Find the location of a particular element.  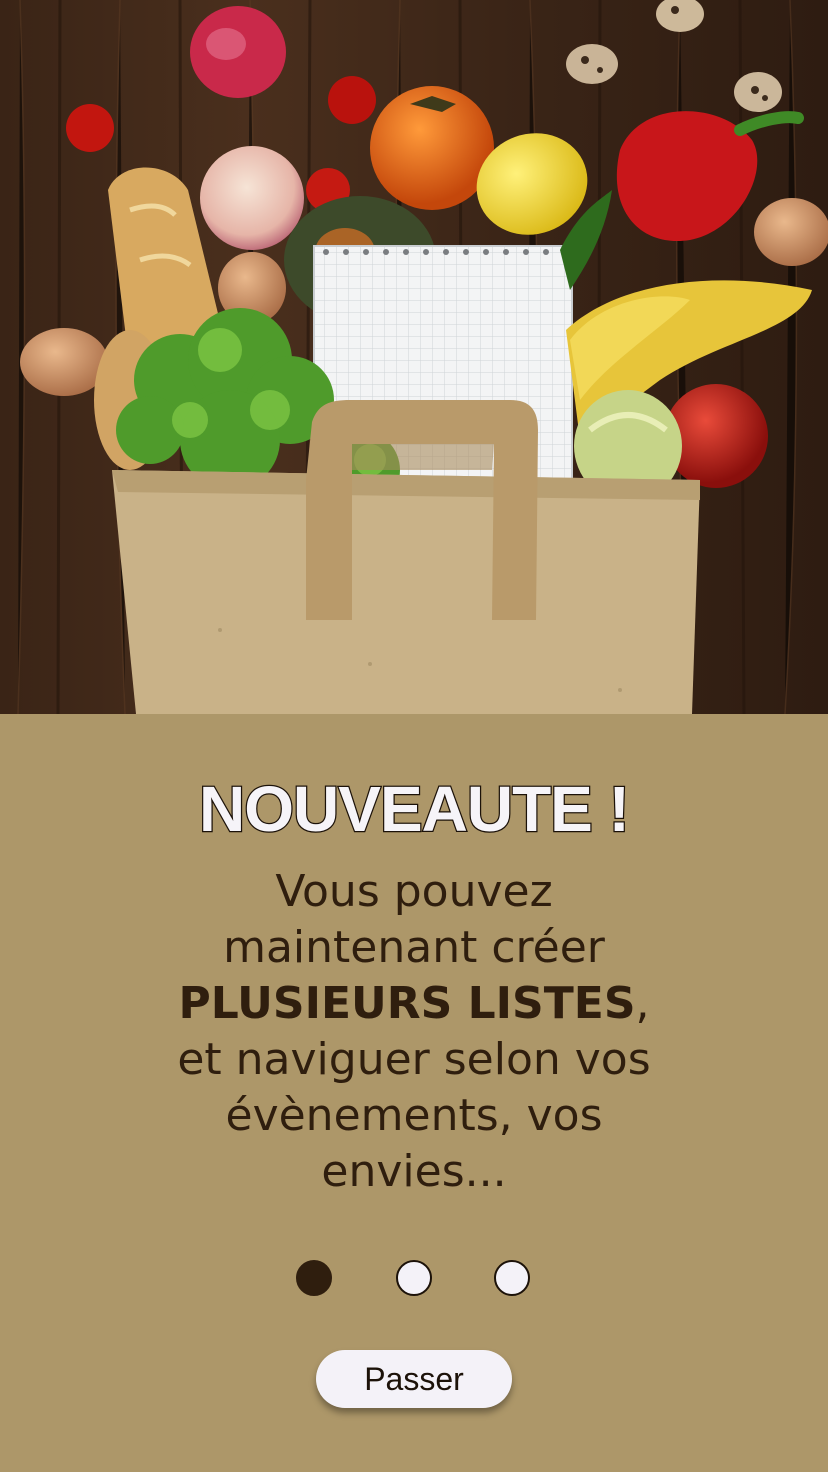

page-indicator is located at coordinates (414, 1280).